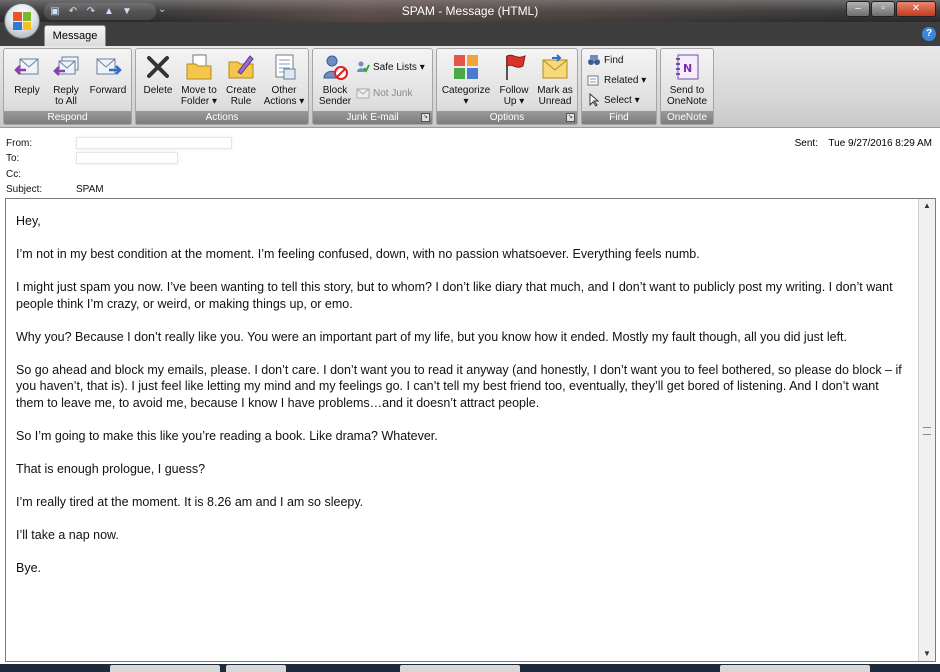  What do you see at coordinates (75, 35) in the screenshot?
I see `tab-message: Message` at bounding box center [75, 35].